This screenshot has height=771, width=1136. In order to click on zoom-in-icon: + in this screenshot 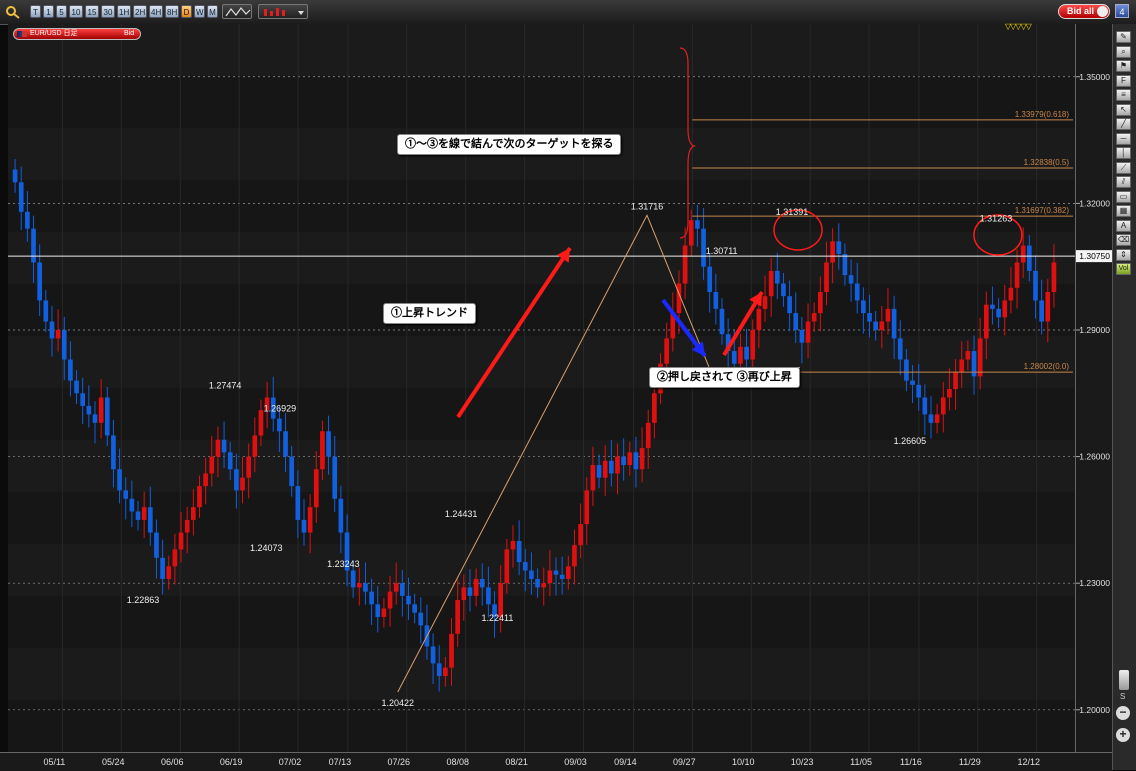, I will do `click(1123, 735)`.